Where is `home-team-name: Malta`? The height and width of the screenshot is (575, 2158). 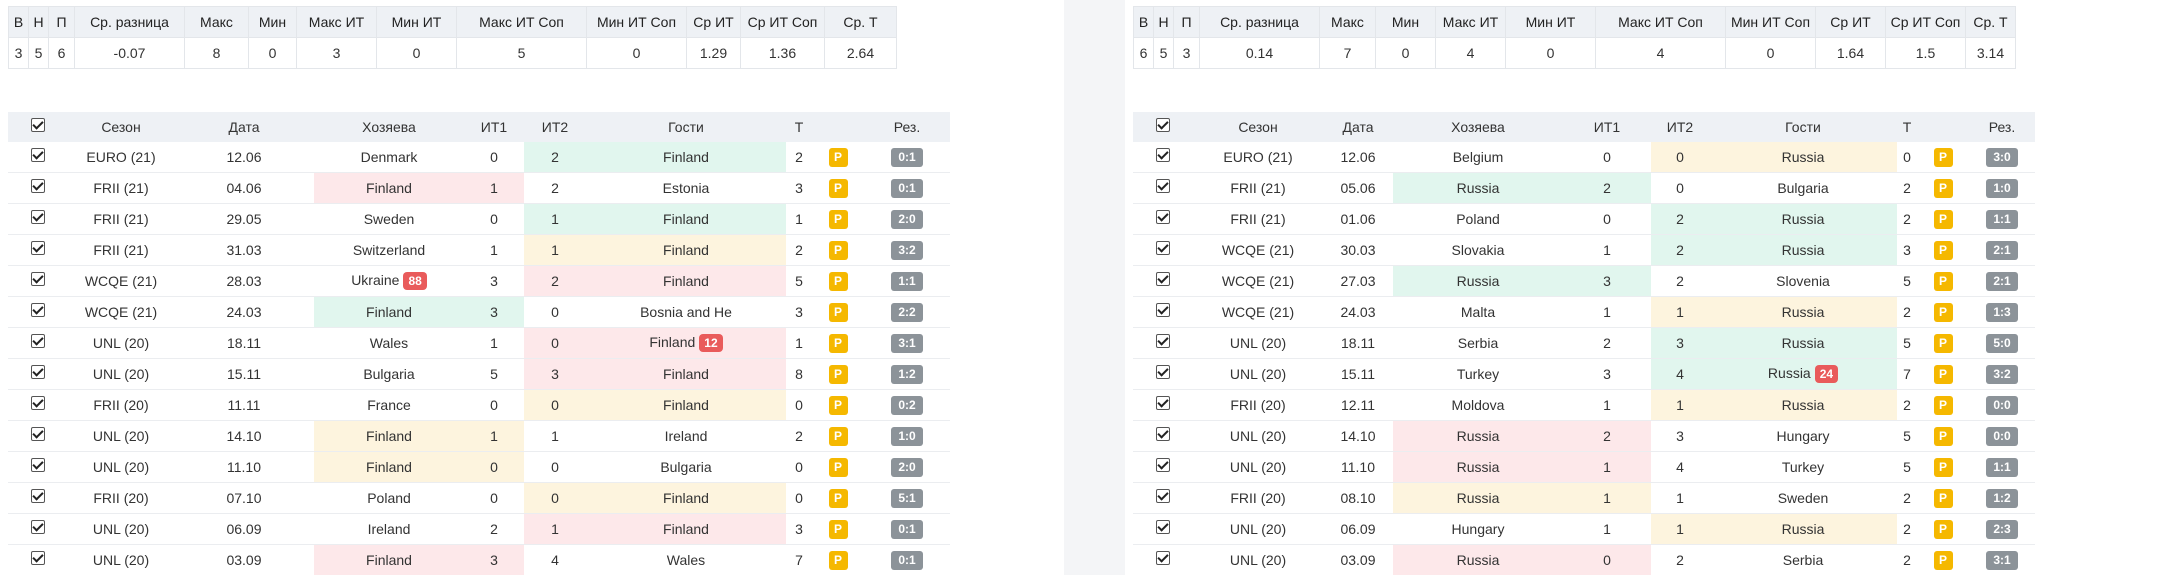
home-team-name: Malta is located at coordinates (1478, 312).